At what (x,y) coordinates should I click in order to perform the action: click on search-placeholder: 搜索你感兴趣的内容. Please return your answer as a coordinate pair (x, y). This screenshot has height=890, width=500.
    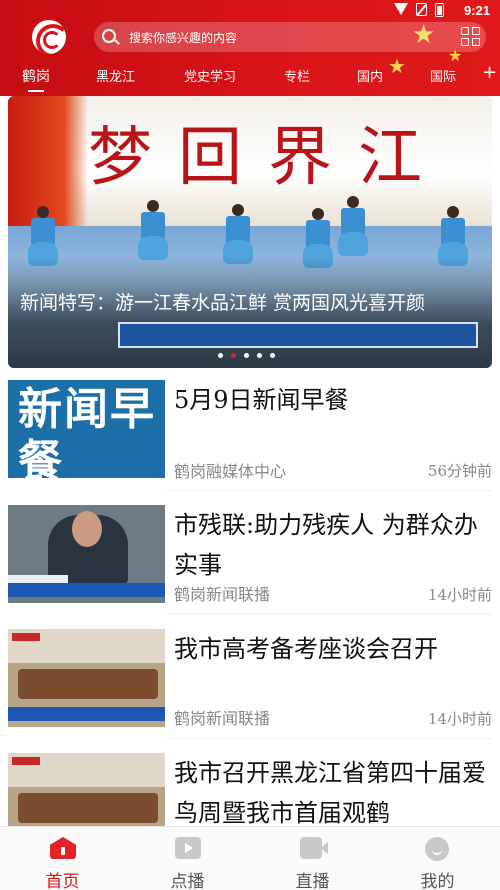
    Looking at the image, I should click on (183, 38).